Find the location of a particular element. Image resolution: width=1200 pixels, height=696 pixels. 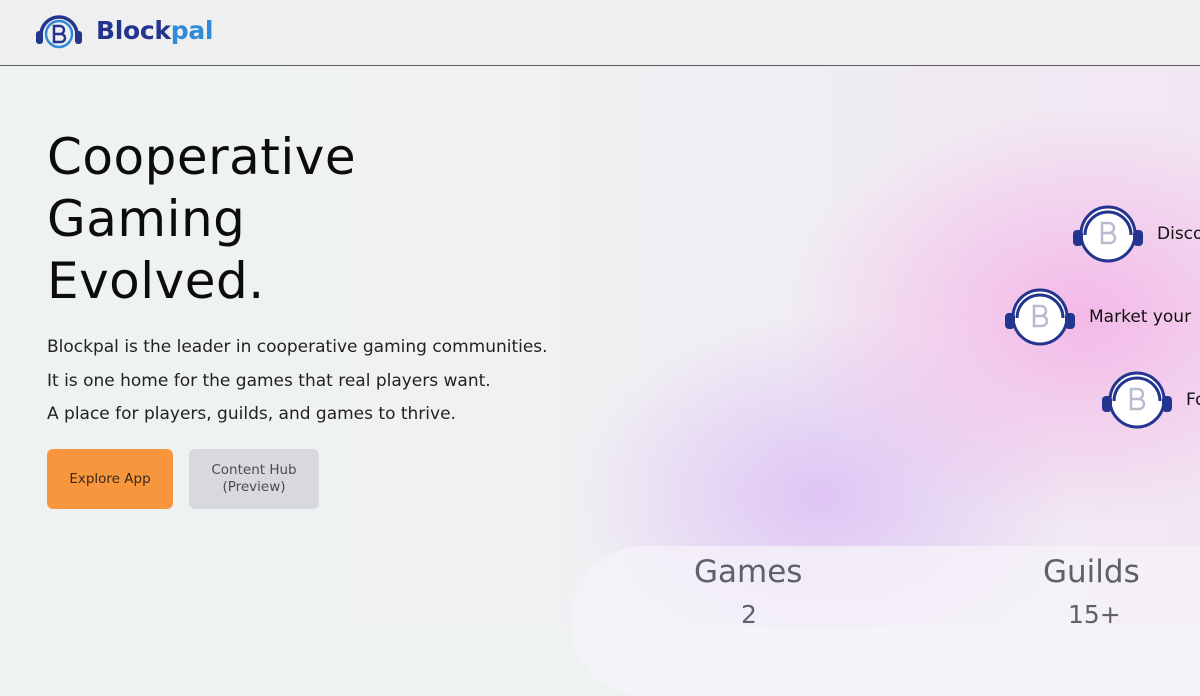

brand-name-part1: Block is located at coordinates (133, 30).